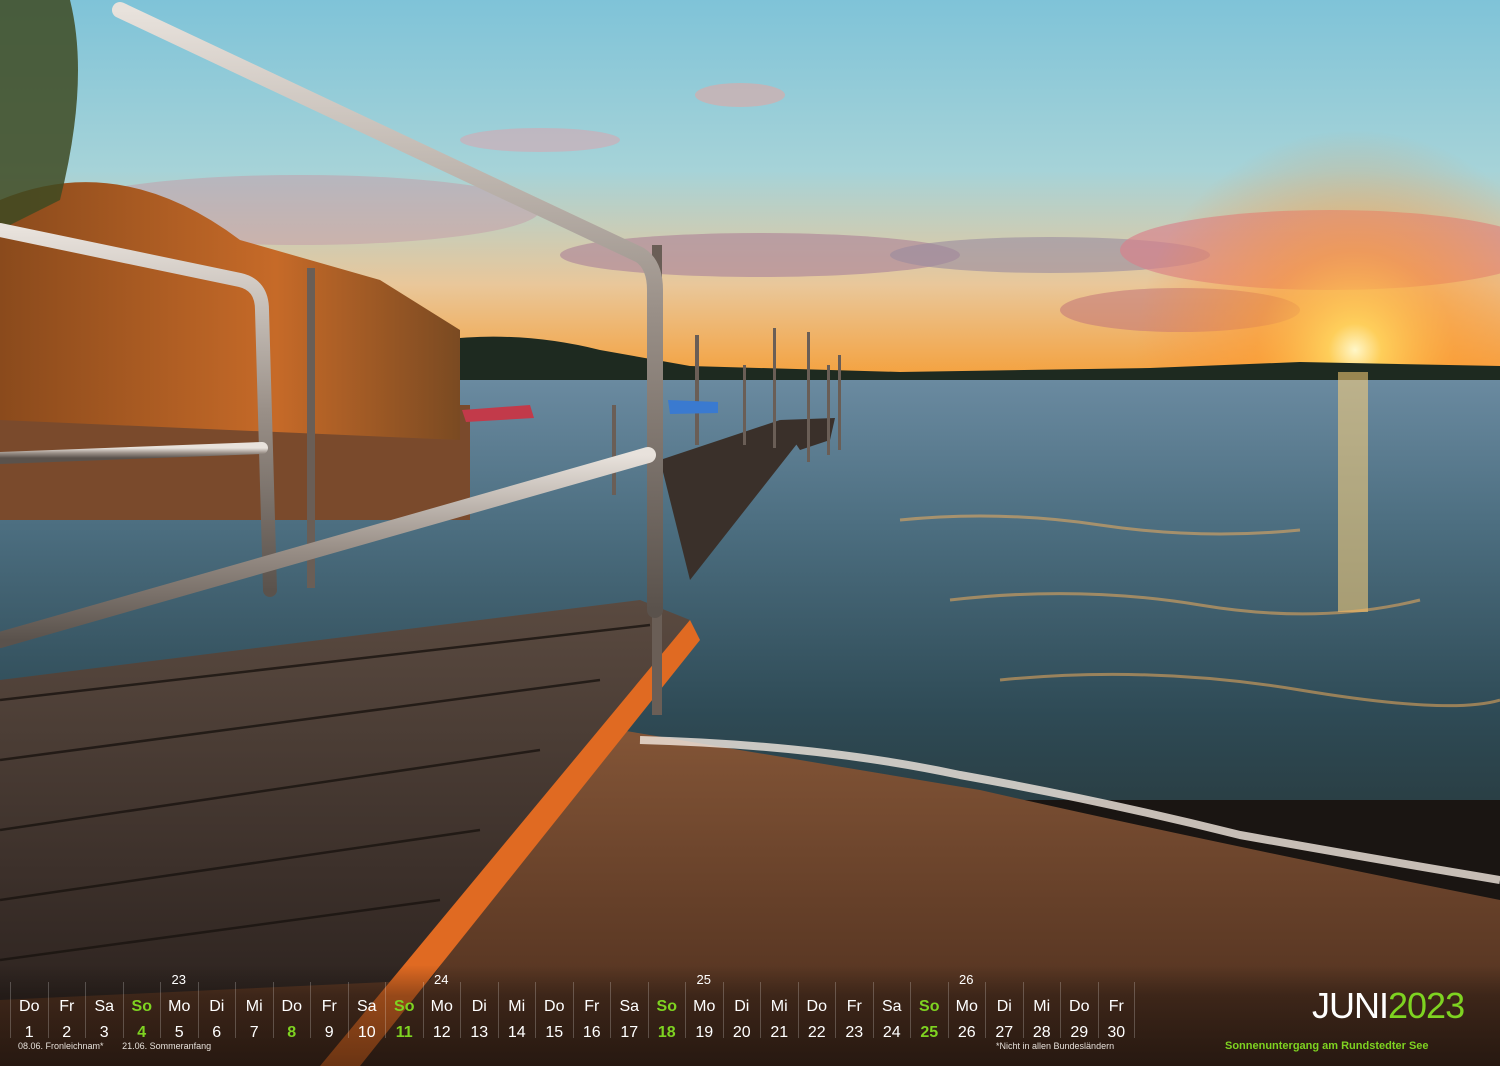 The image size is (1500, 1066). What do you see at coordinates (292, 1032) in the screenshot?
I see `date-number: 8` at bounding box center [292, 1032].